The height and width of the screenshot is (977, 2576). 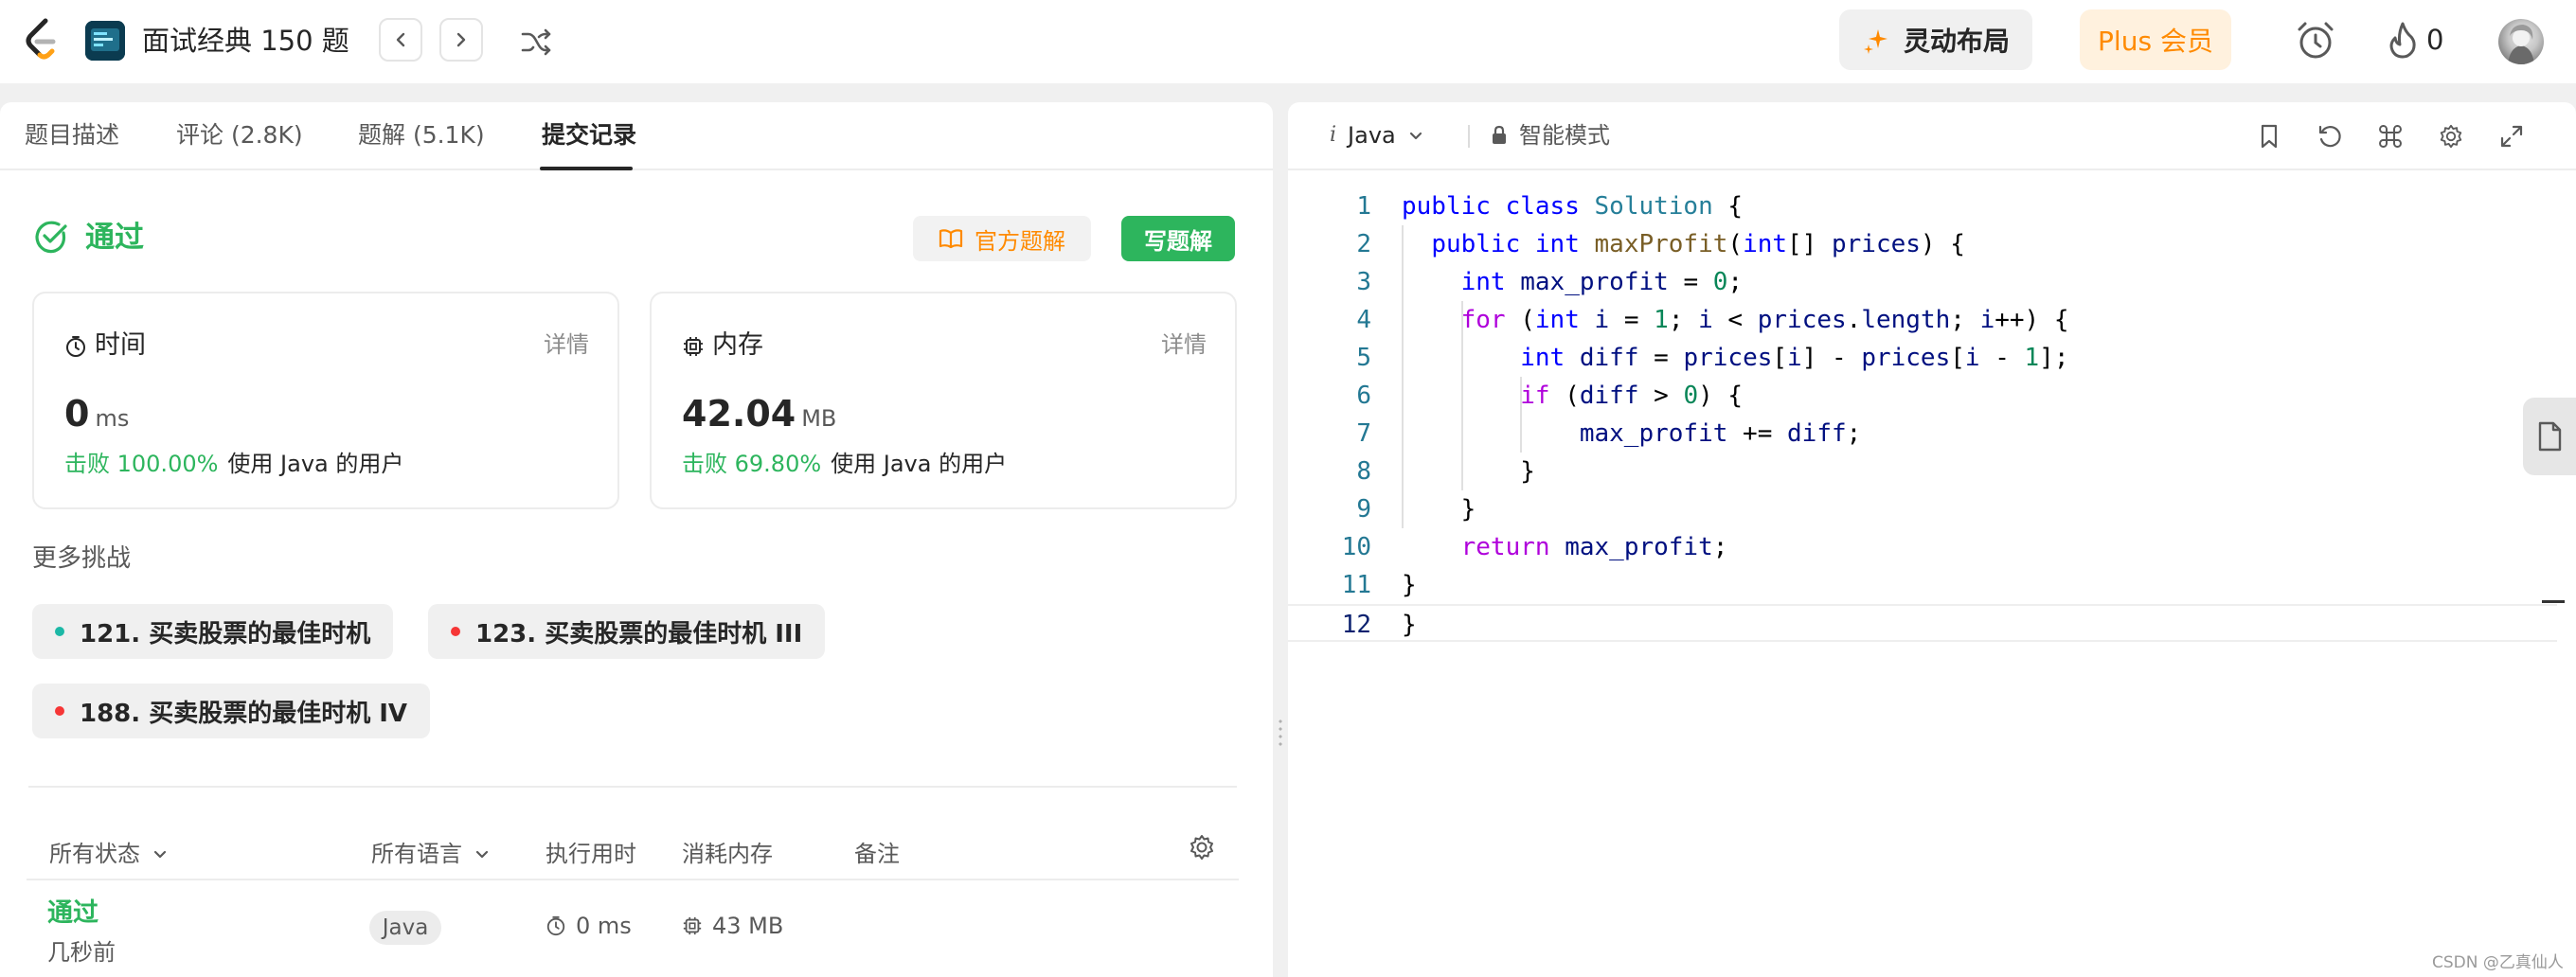 What do you see at coordinates (2269, 136) in the screenshot?
I see `bookmark-icon` at bounding box center [2269, 136].